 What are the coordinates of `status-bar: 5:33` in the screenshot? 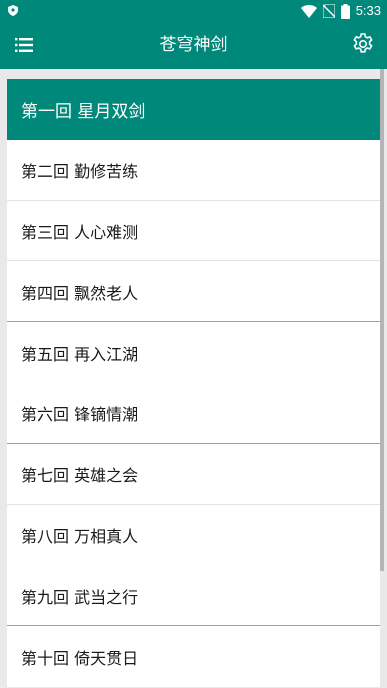 It's located at (193, 11).